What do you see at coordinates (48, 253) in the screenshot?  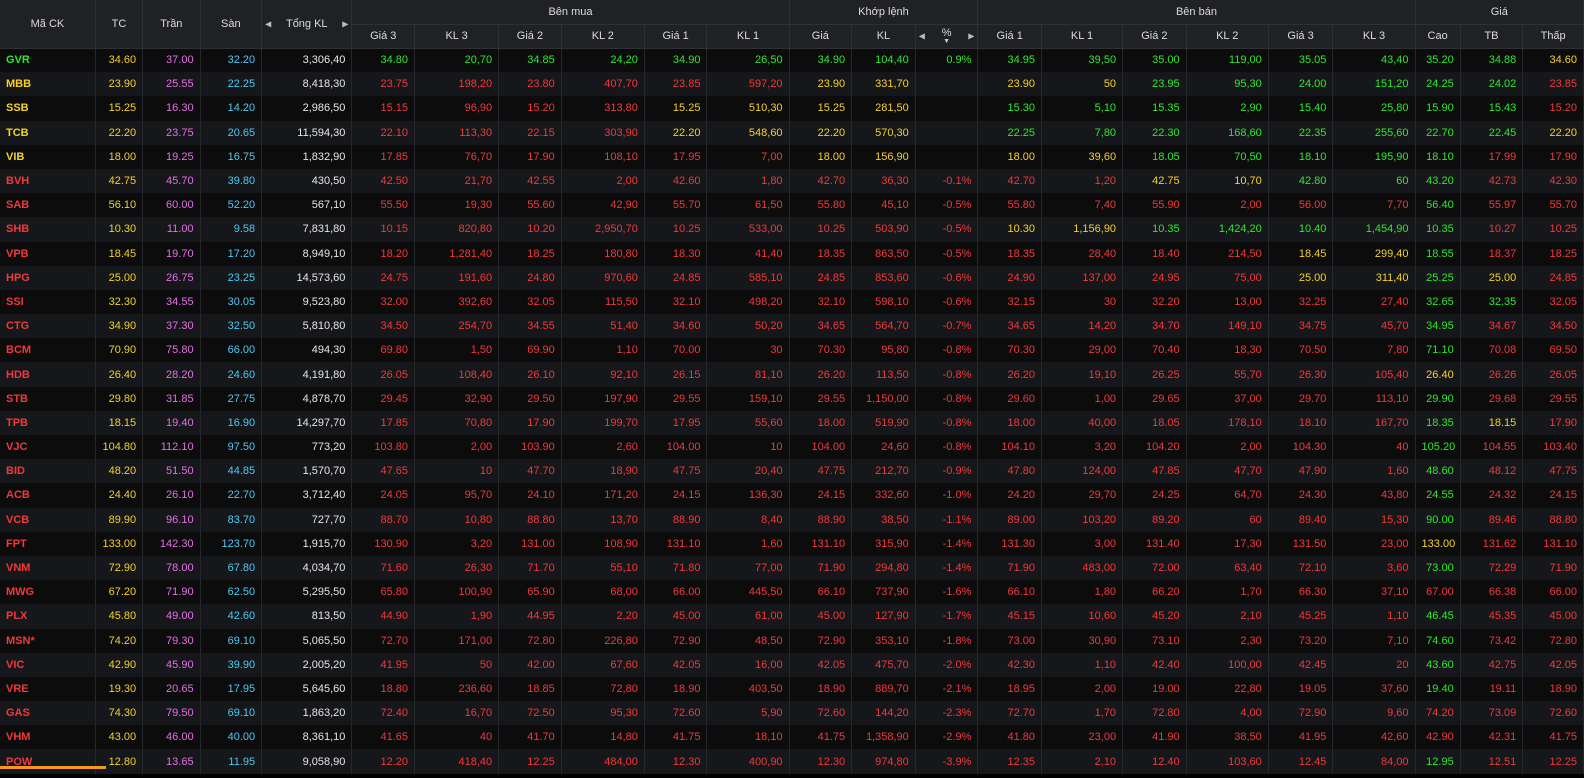 I see `cell-sym: VPB` at bounding box center [48, 253].